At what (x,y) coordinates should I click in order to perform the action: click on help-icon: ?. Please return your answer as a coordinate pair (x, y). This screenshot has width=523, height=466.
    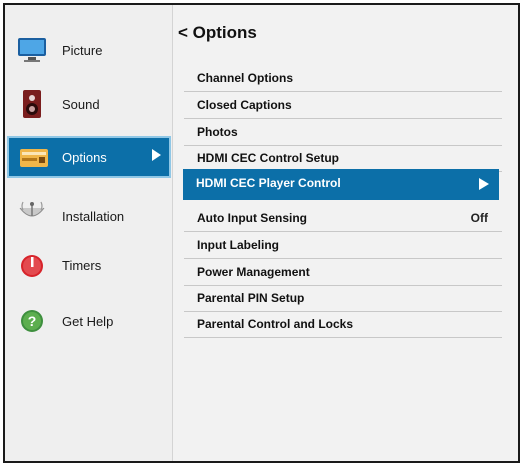
    Looking at the image, I should click on (32, 321).